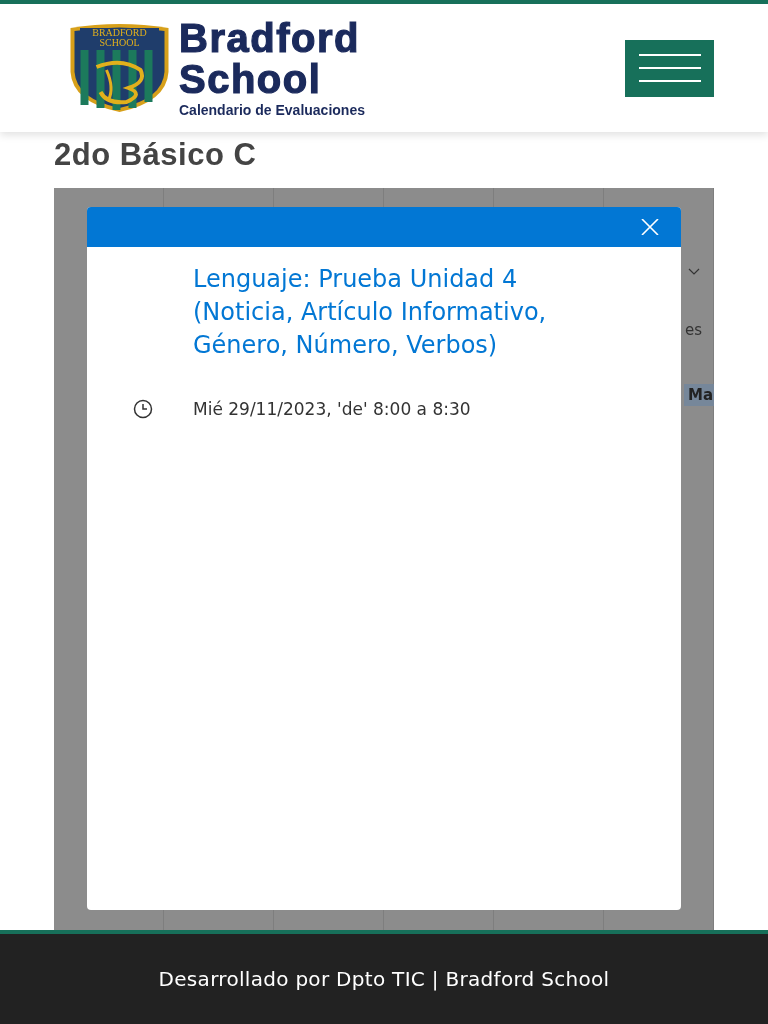 This screenshot has height=1024, width=768. I want to click on menu-button, so click(669, 68).